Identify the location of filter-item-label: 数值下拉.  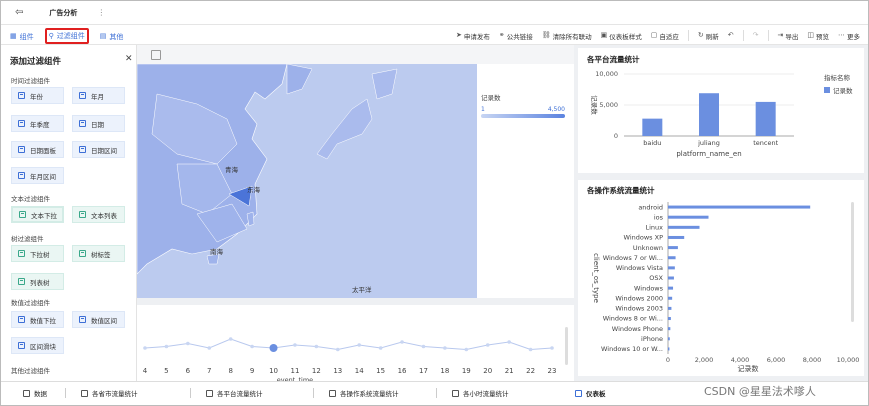
(43, 320).